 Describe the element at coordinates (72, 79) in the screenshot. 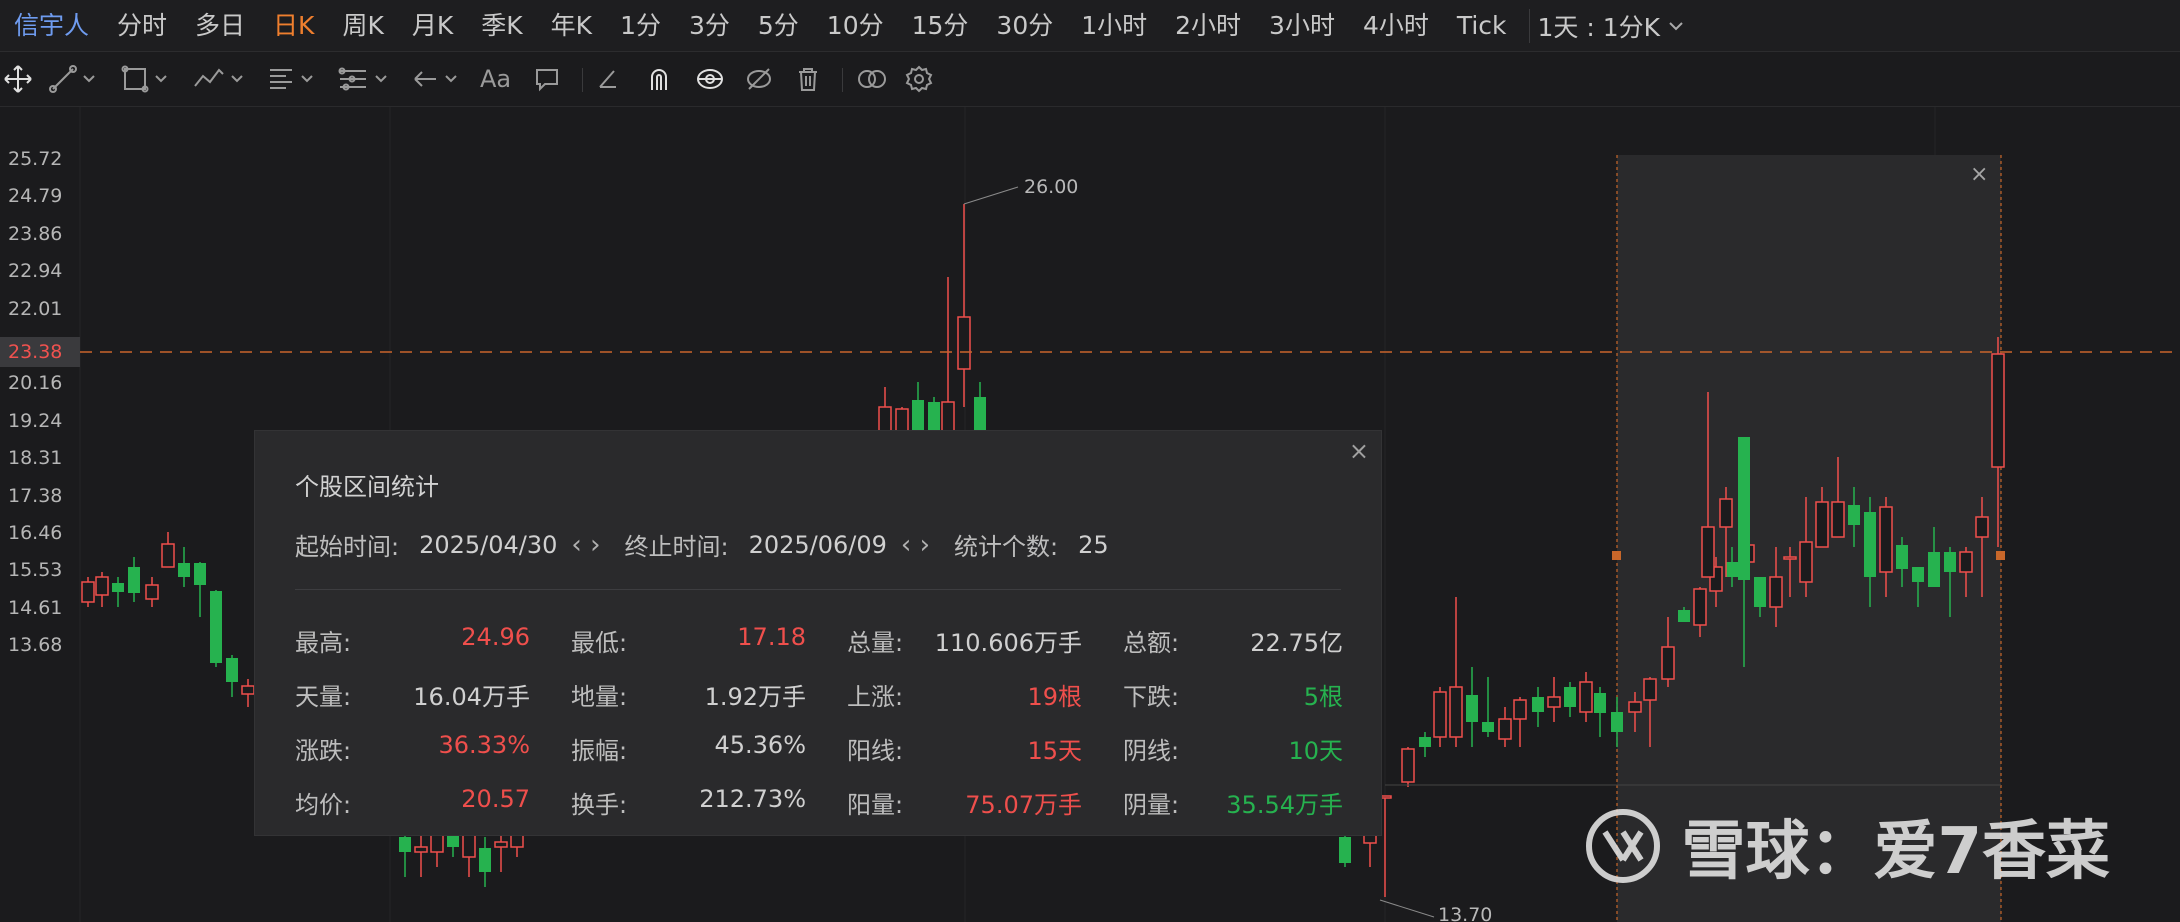

I see `line-tool` at that location.